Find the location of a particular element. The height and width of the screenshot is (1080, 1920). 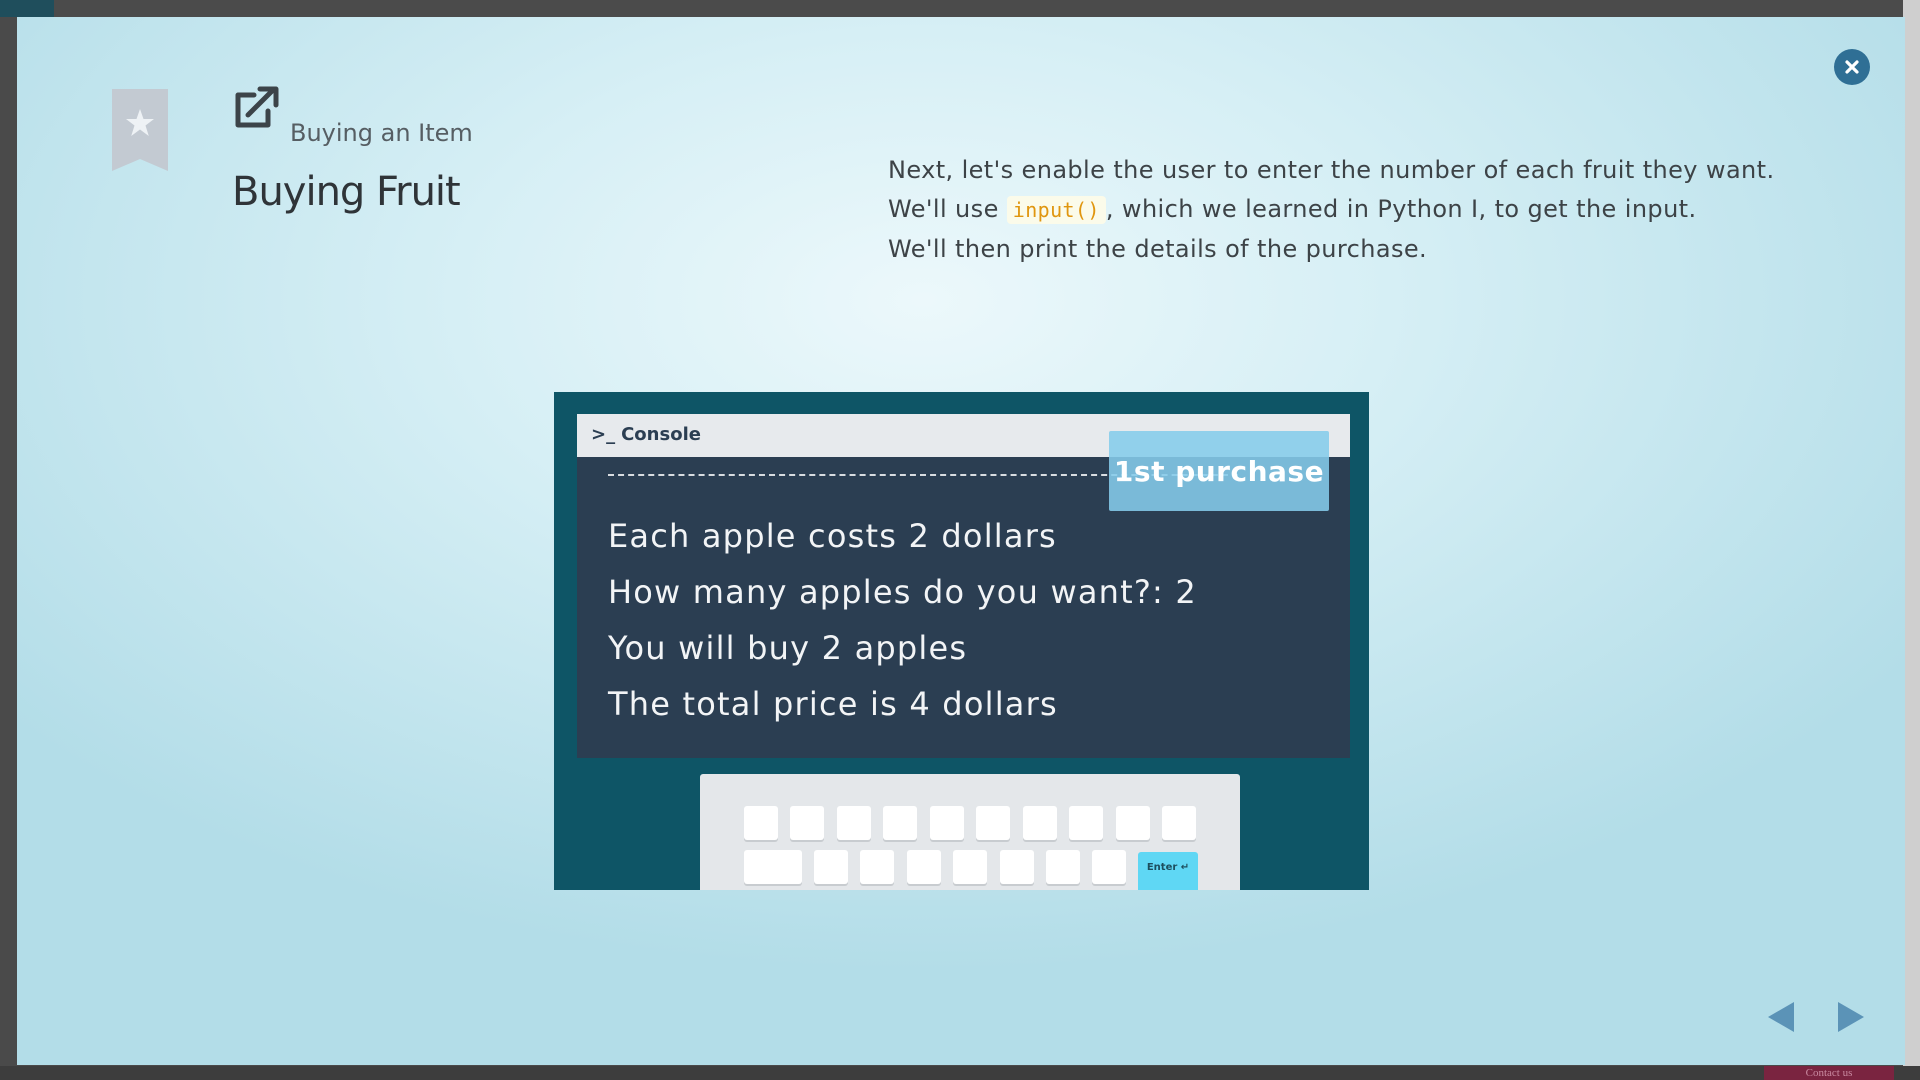

lesson-subtitle: Buying an Item is located at coordinates (381, 133).